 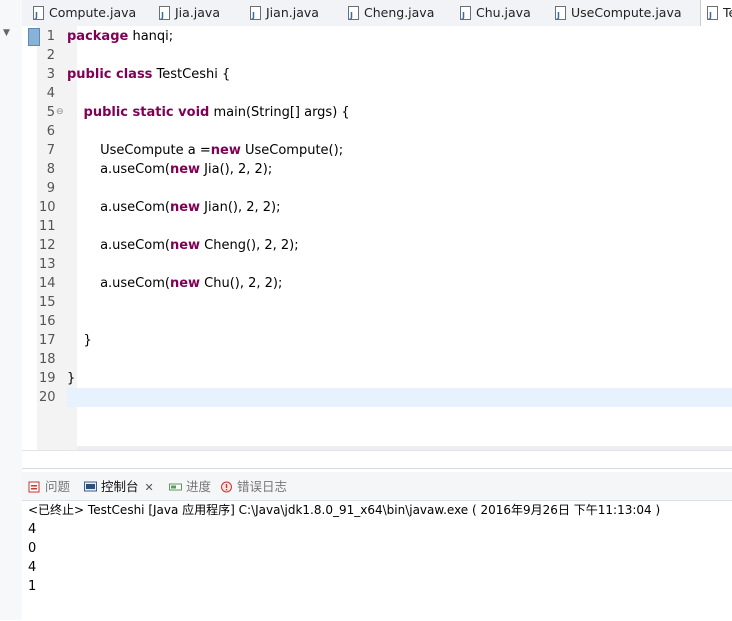 I want to click on code-token: Cheng(), 2, 2);, so click(x=249, y=245).